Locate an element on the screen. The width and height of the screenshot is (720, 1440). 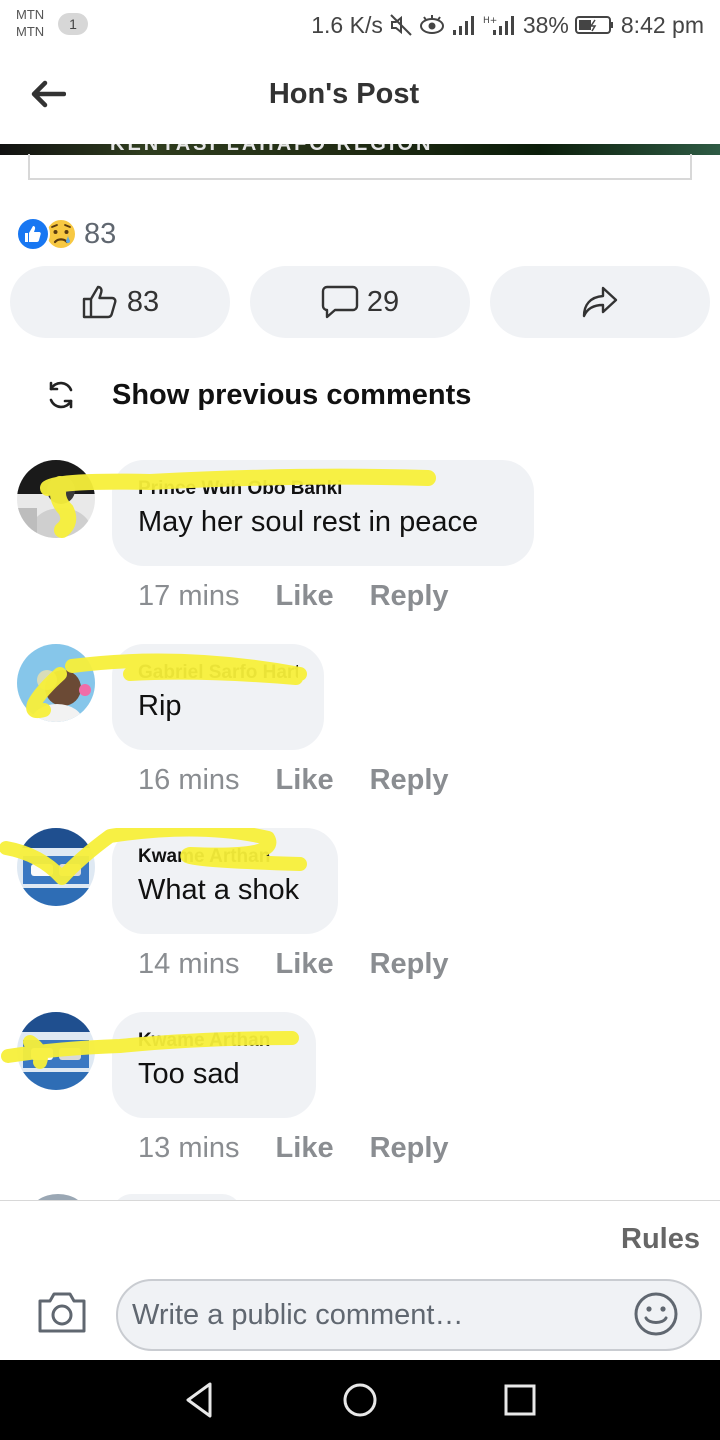
comment-bubble: Gabriel Sarfo Hart Rip is located at coordinates (218, 697).